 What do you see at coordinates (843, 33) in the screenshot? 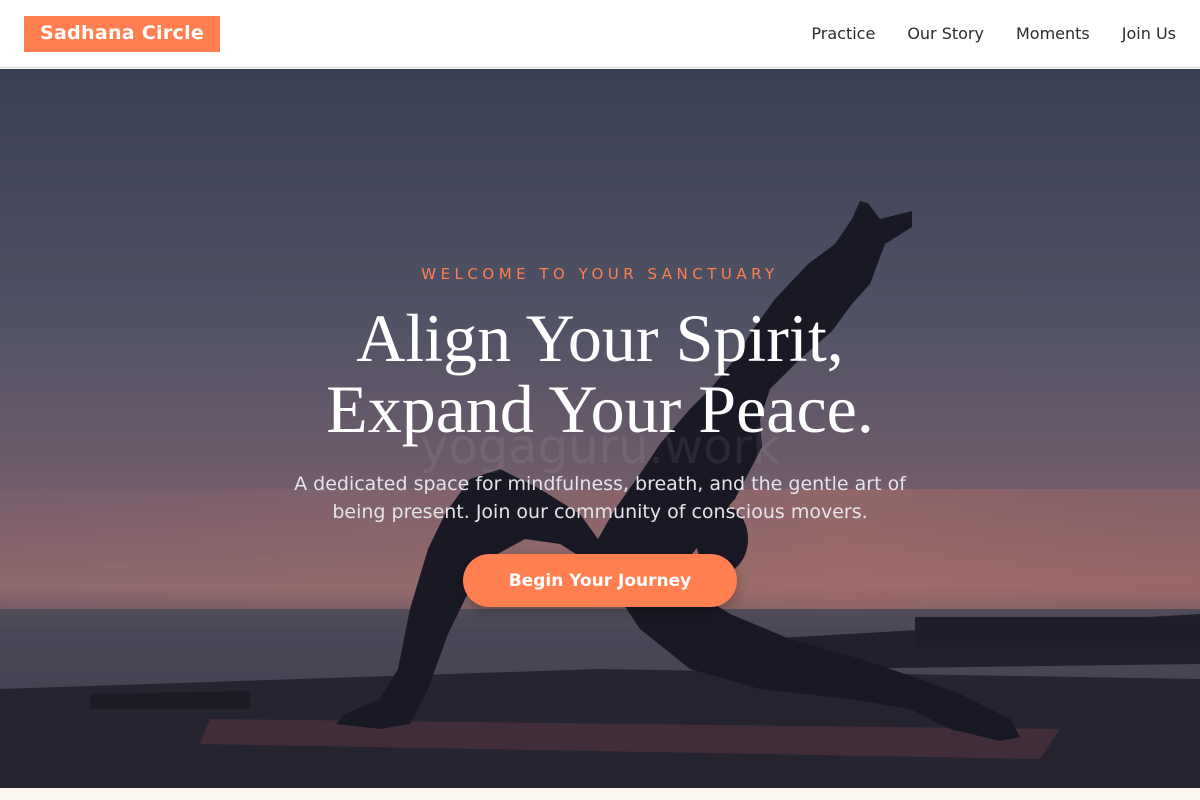
I see `nav-link-practice: Practice` at bounding box center [843, 33].